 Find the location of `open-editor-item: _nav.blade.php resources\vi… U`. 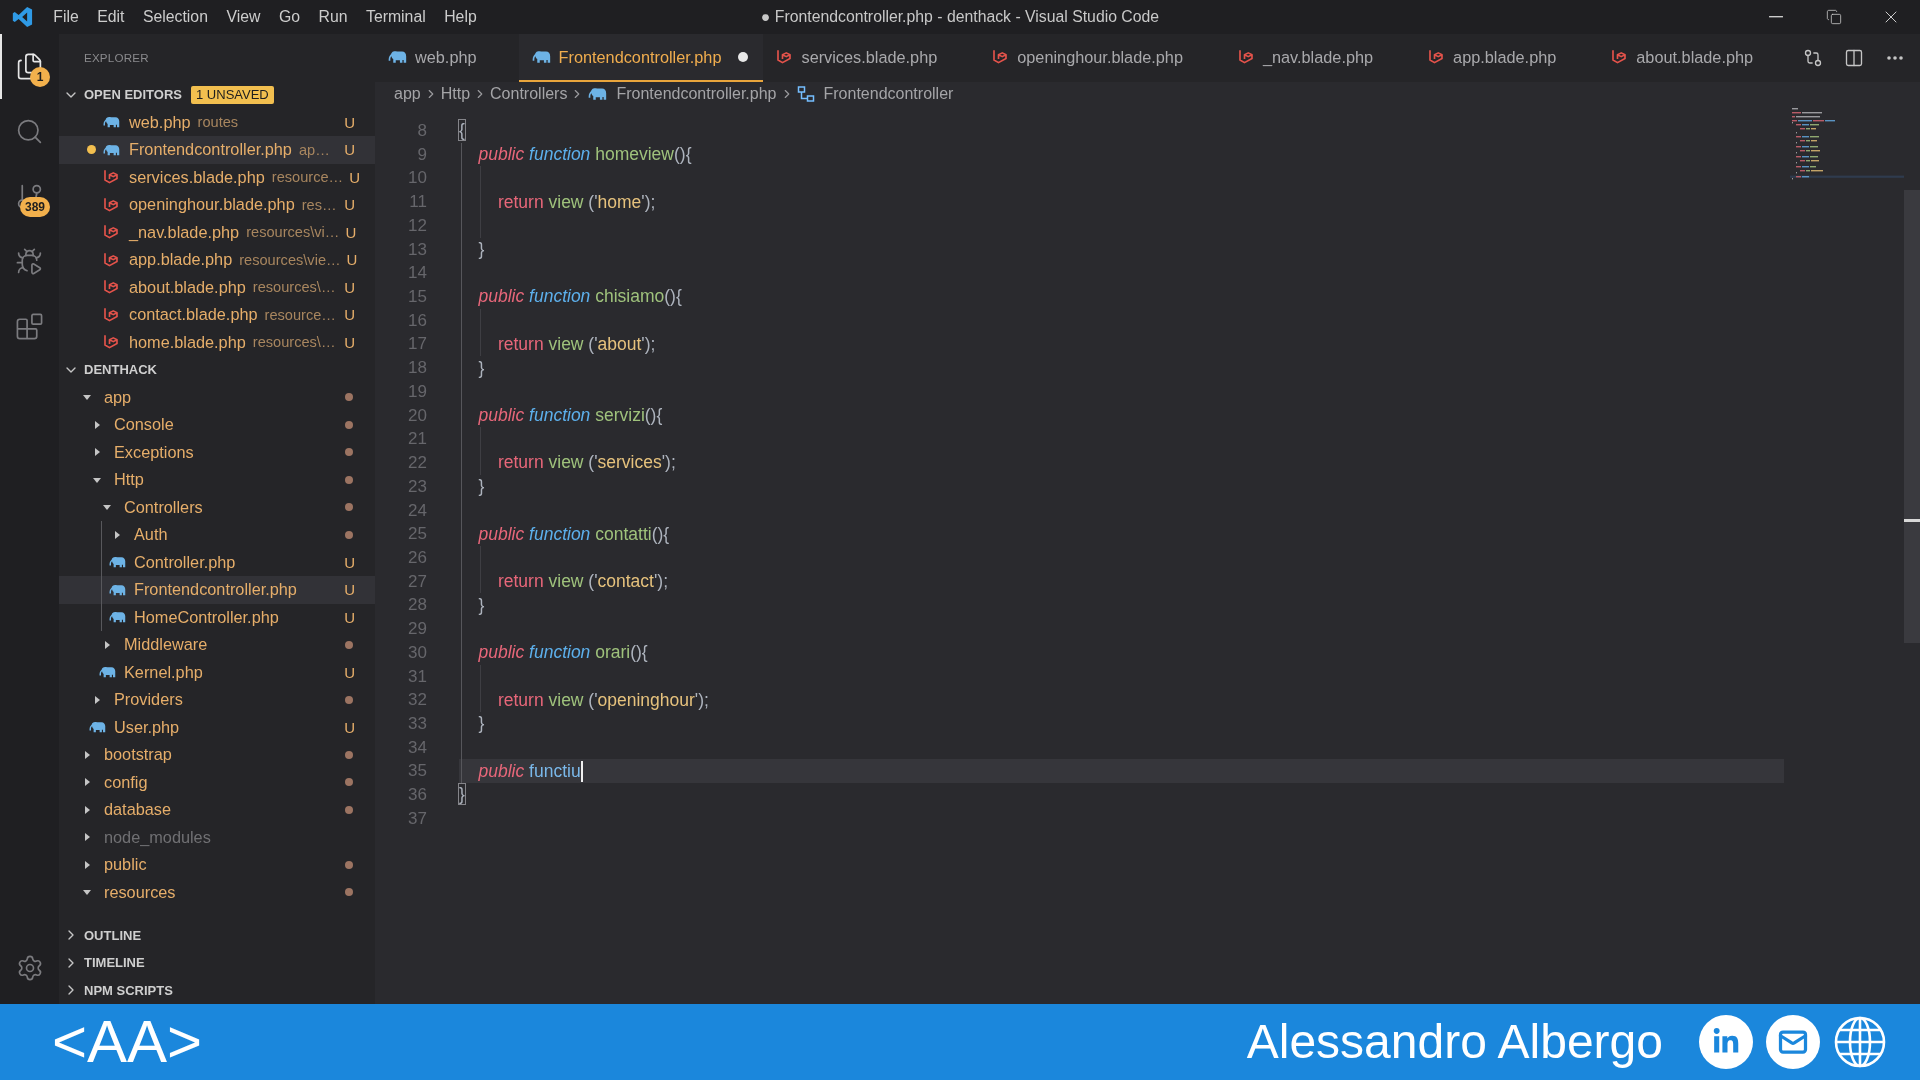

open-editor-item: _nav.blade.php resources\vi… U is located at coordinates (217, 232).